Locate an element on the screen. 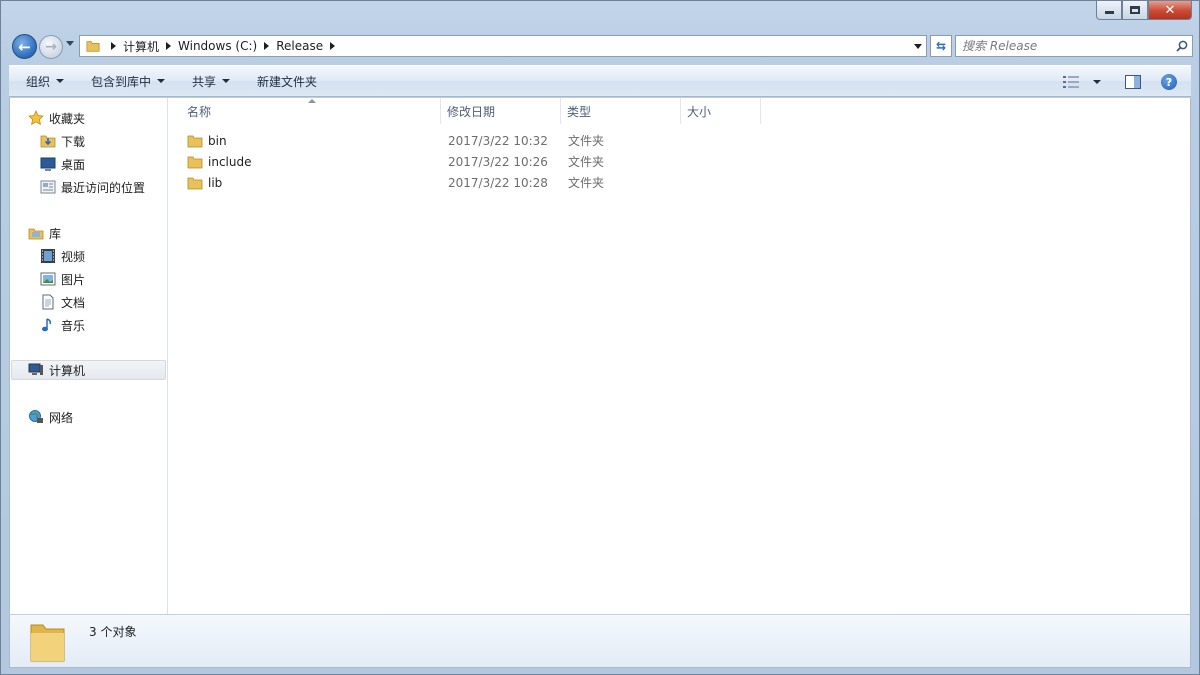 The image size is (1200, 675). close-button: ✕ is located at coordinates (1170, 10).